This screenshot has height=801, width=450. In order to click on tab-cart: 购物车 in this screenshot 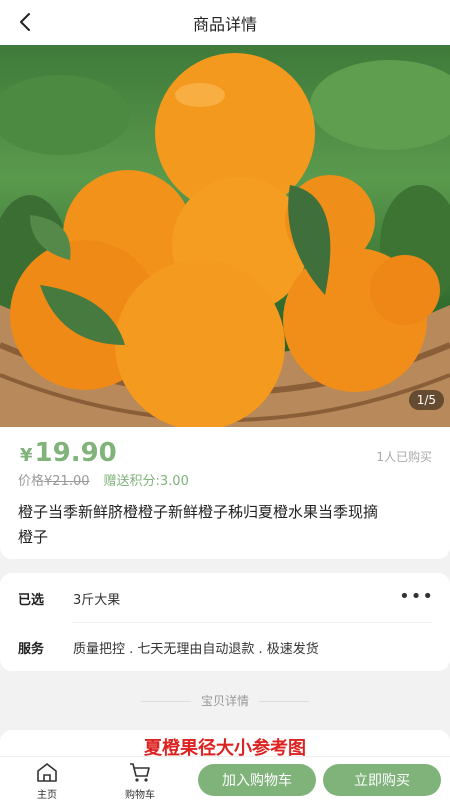, I will do `click(140, 779)`.